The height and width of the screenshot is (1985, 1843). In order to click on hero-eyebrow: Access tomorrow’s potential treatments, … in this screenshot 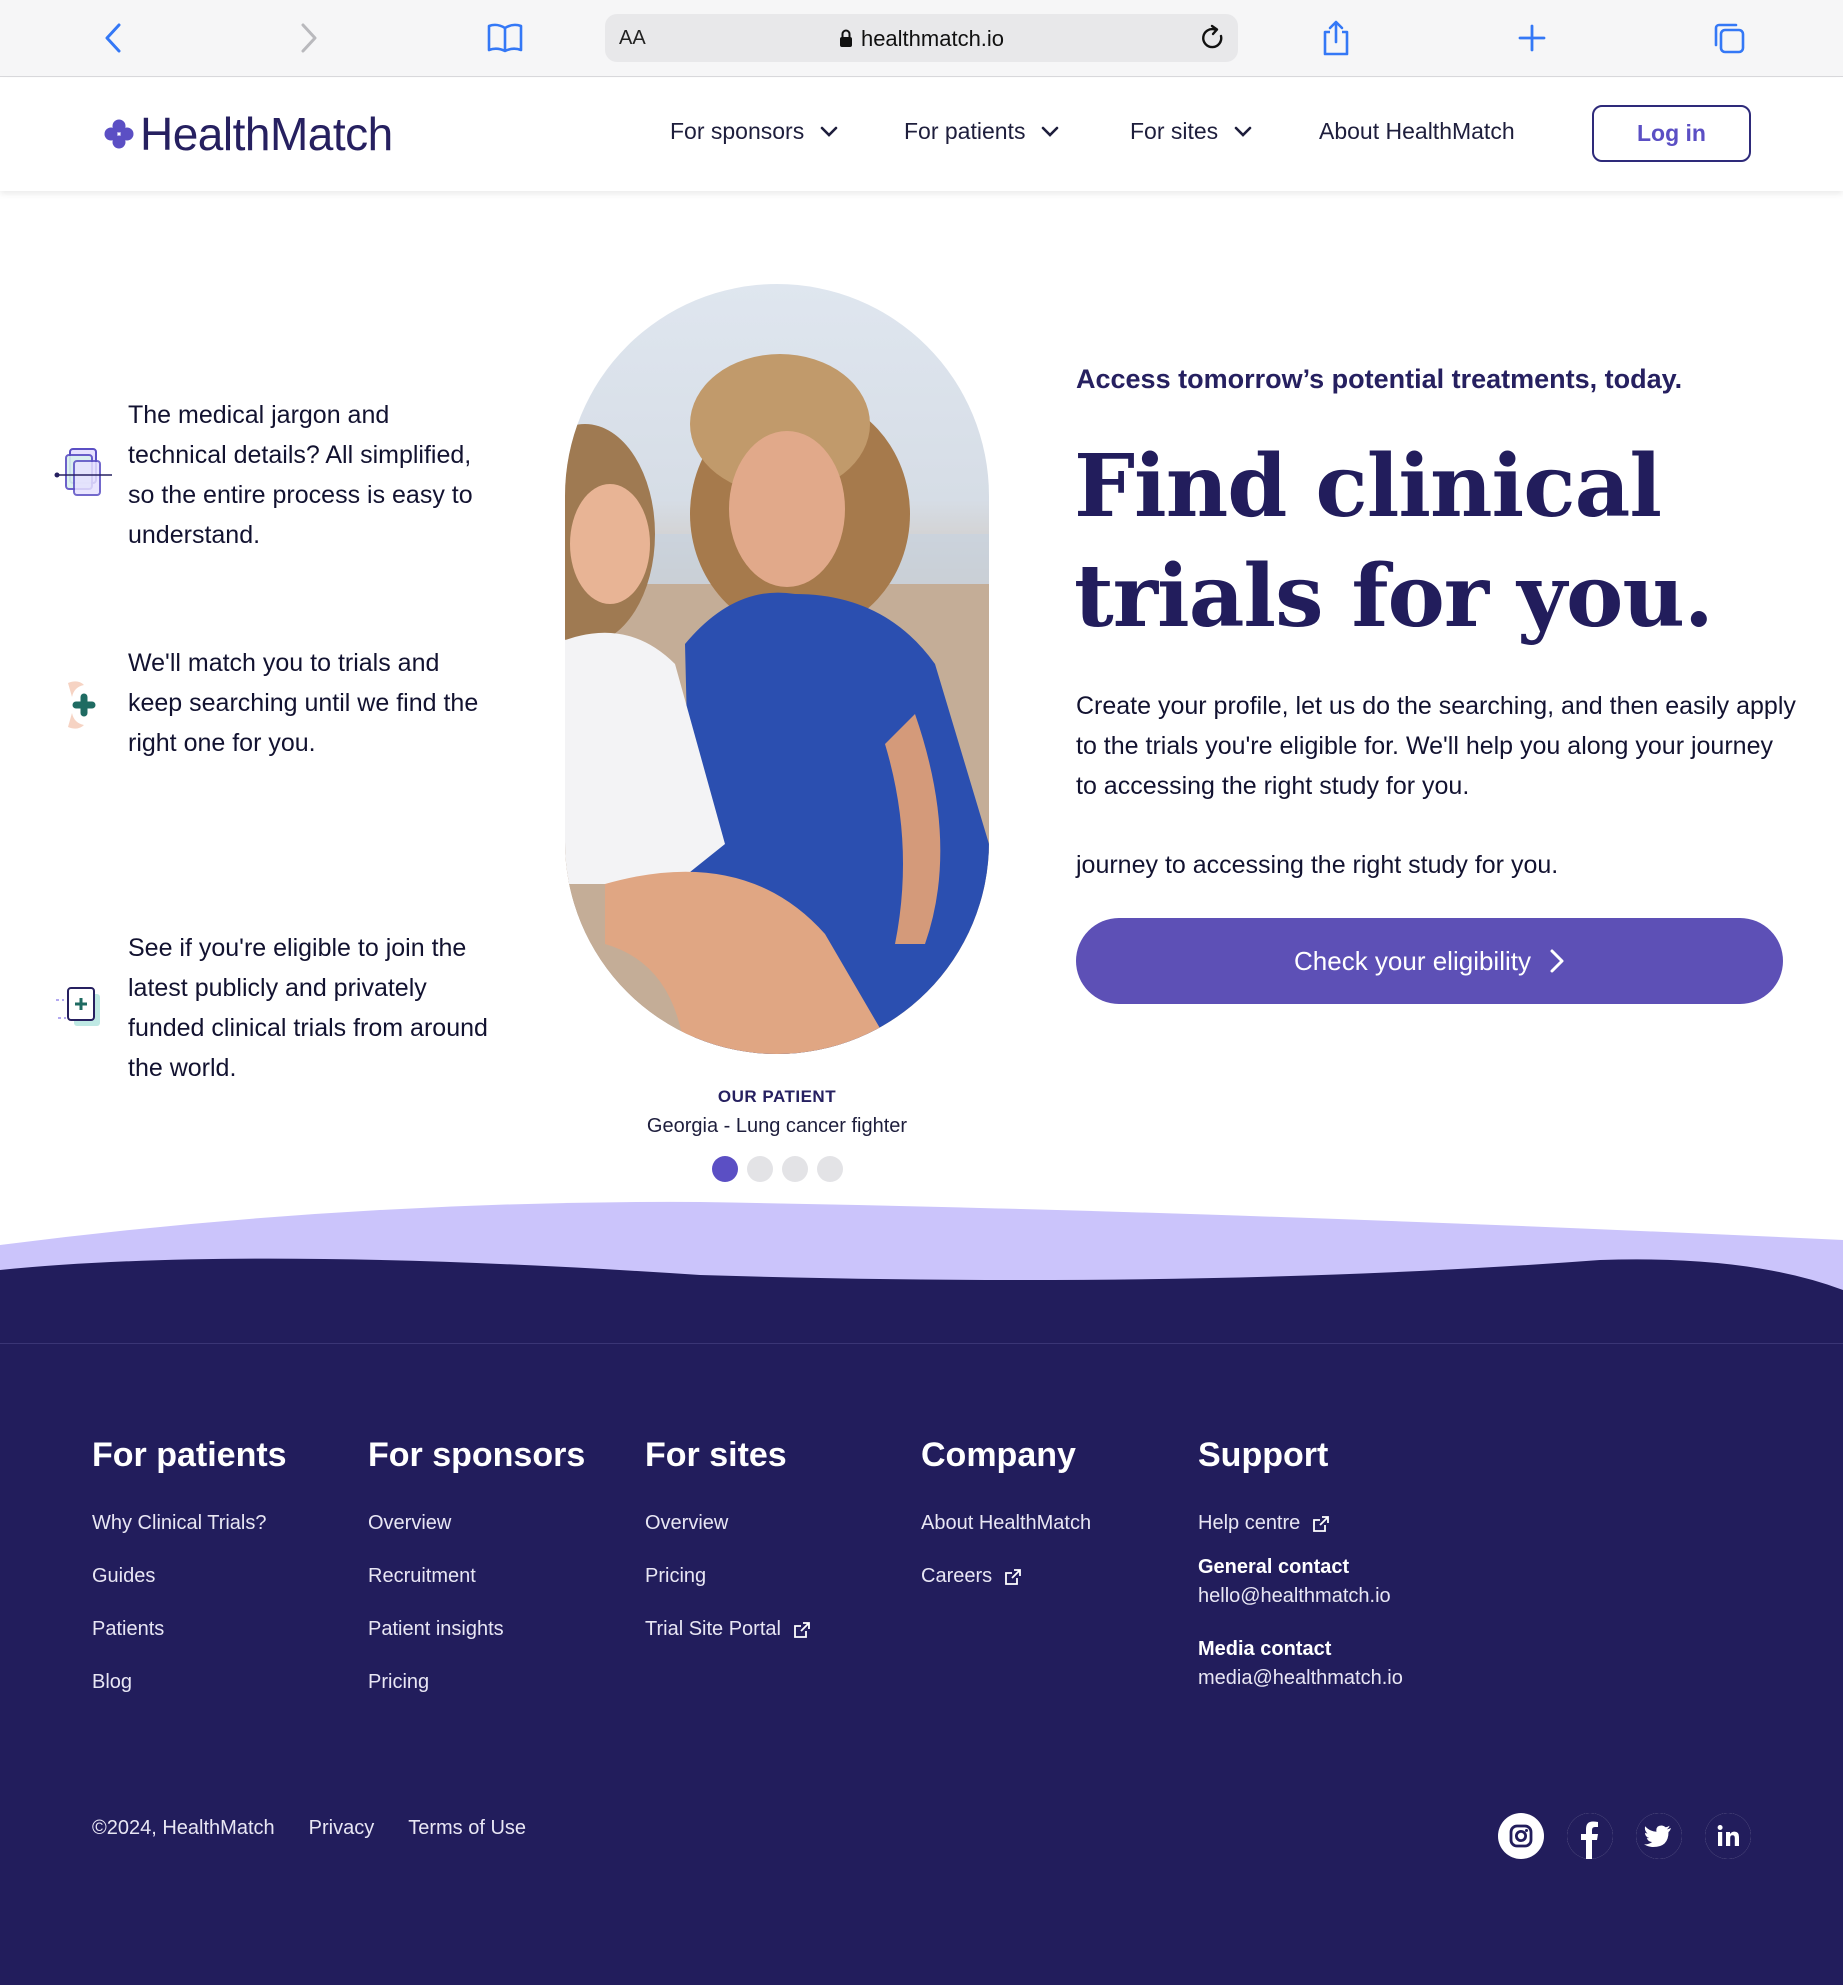, I will do `click(1379, 379)`.